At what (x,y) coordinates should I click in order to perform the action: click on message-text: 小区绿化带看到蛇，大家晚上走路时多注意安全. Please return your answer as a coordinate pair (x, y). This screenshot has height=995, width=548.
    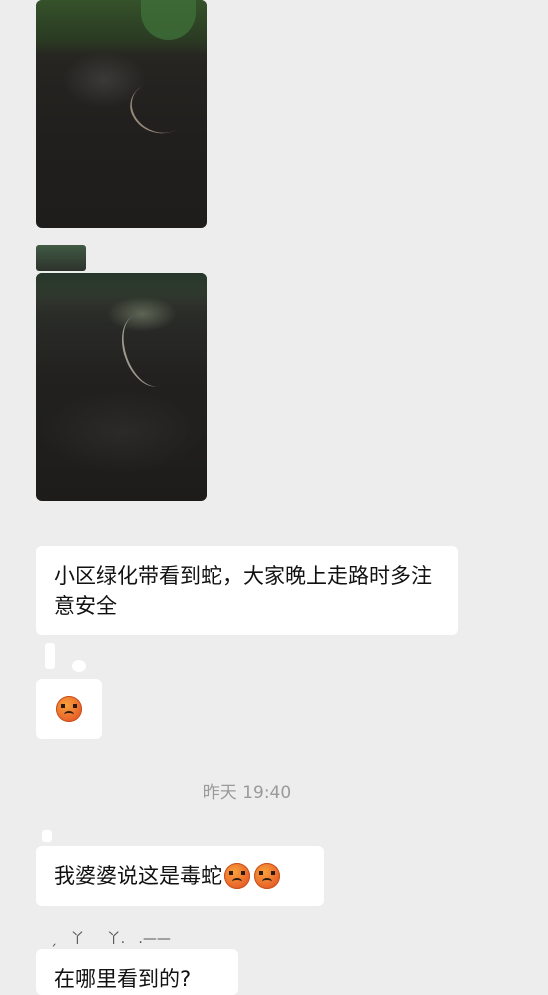
    Looking at the image, I should click on (243, 591).